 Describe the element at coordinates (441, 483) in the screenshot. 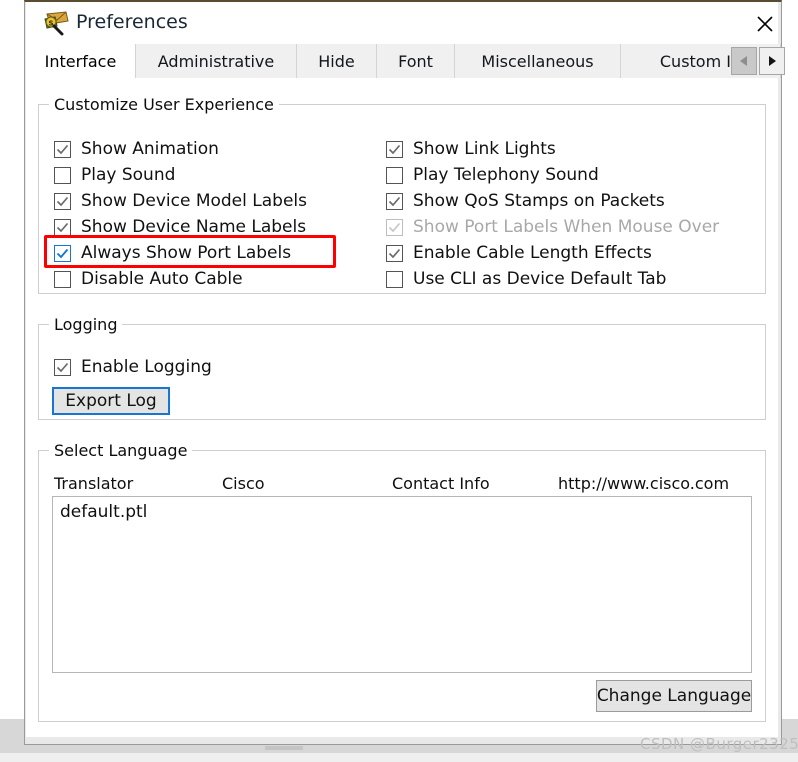

I see `column-header-contact-info: Contact Info` at that location.